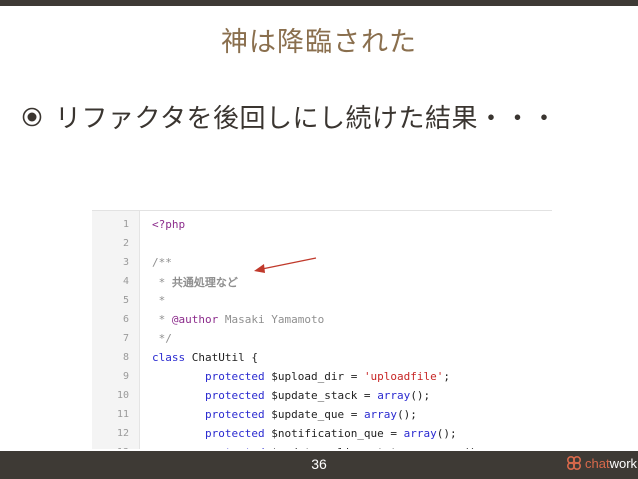  Describe the element at coordinates (285, 265) in the screenshot. I see `red-arrow-icon` at that location.